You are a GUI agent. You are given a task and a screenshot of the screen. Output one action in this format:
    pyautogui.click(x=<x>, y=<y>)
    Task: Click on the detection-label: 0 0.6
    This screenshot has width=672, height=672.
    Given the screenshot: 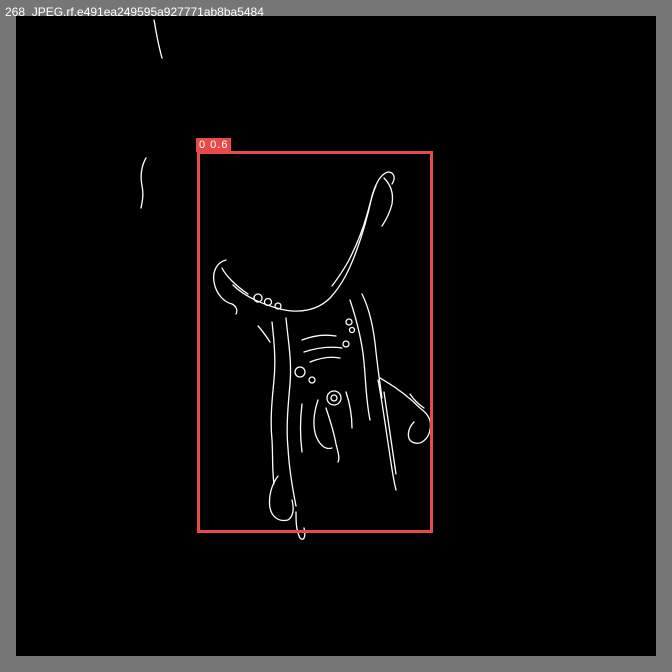 What is the action you would take?
    pyautogui.click(x=214, y=145)
    